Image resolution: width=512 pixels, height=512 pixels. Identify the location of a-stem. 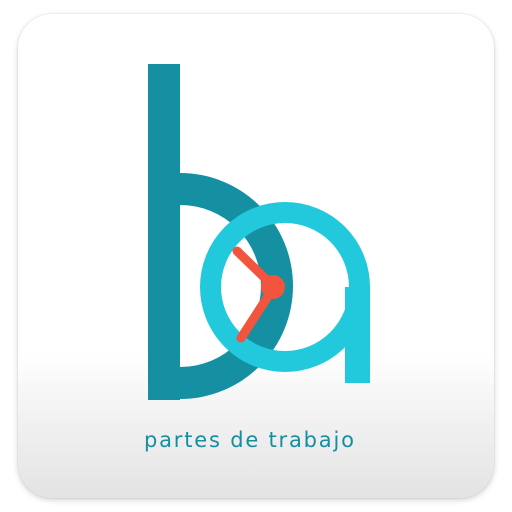
(357, 335).